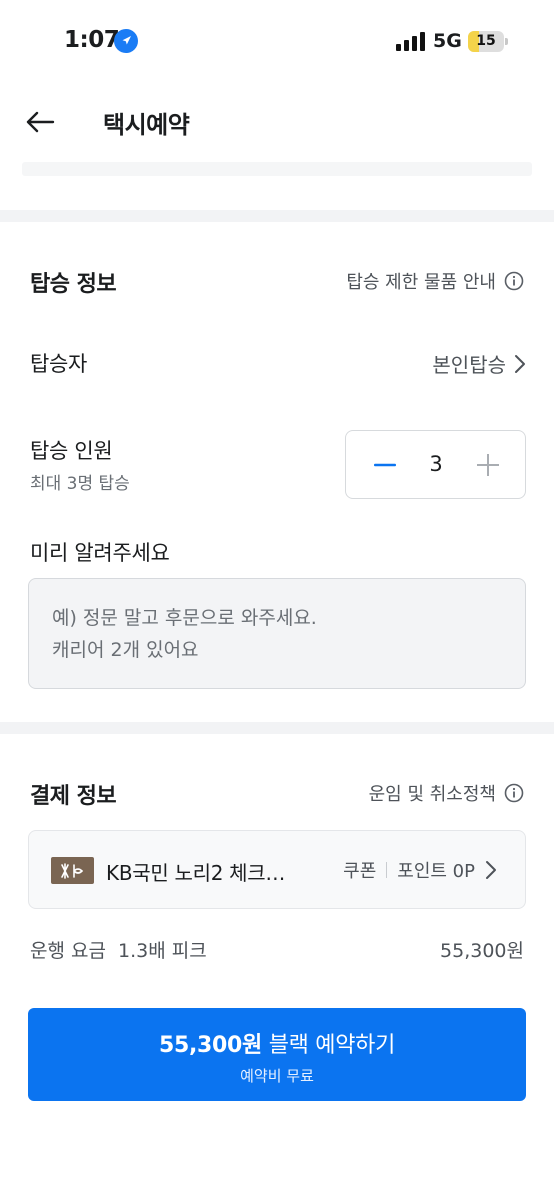 The image size is (554, 1200). I want to click on restricted-items-label: 탑승 제한 물품 안내, so click(421, 282).